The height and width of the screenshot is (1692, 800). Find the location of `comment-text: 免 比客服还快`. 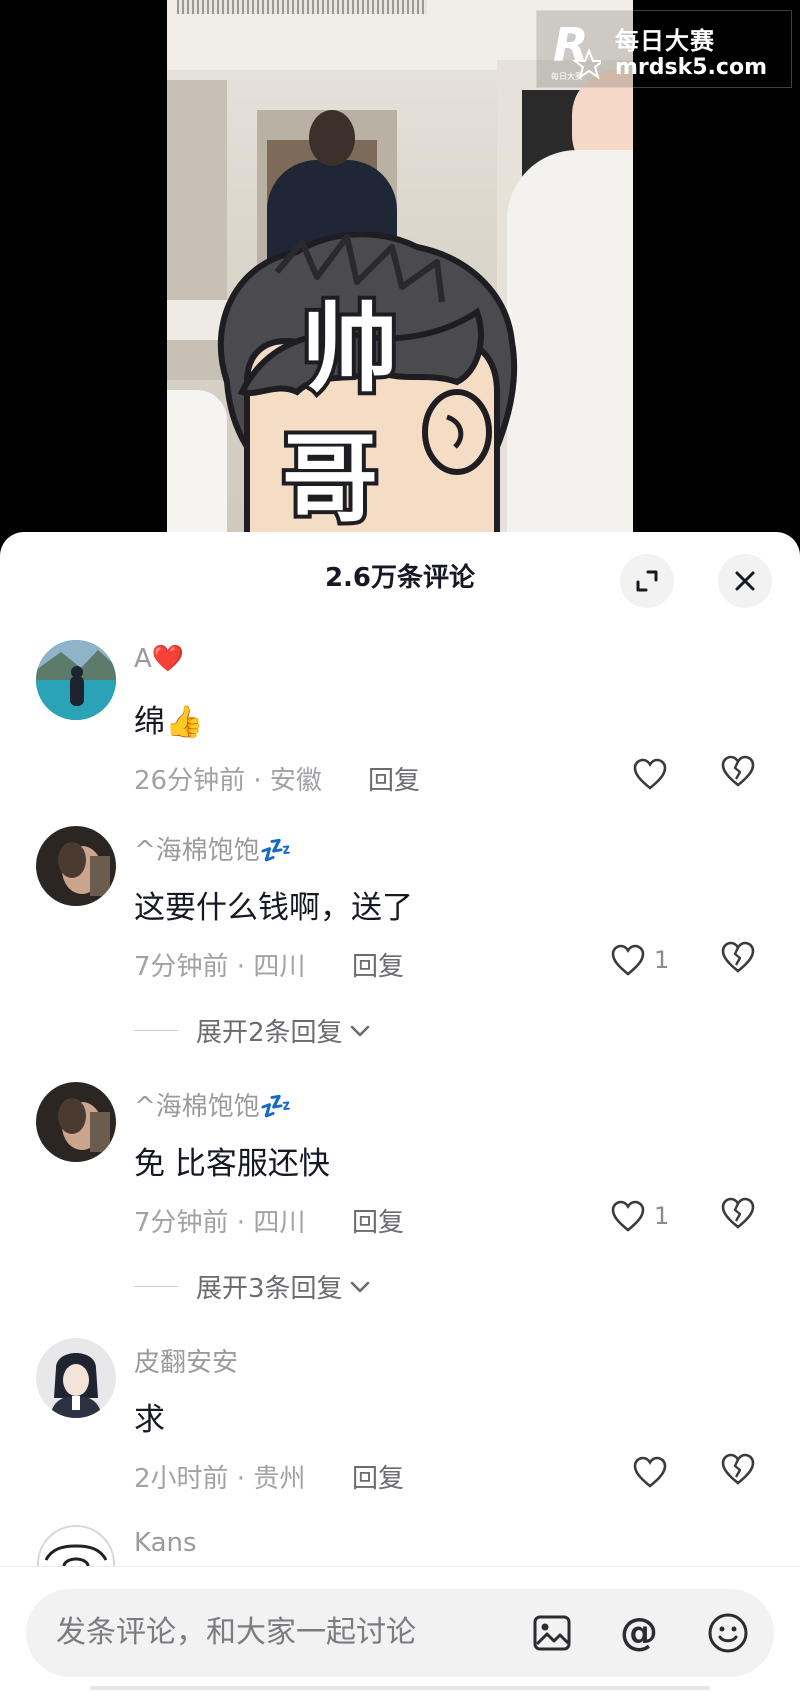

comment-text: 免 比客服还快 is located at coordinates (232, 1164).